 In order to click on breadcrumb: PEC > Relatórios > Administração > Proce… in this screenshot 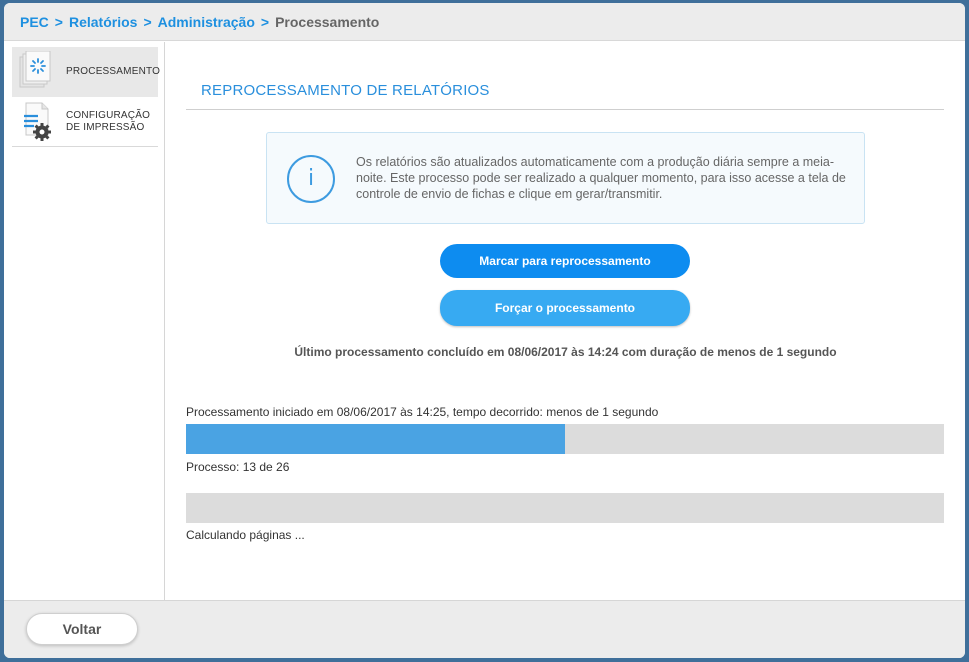, I will do `click(484, 22)`.